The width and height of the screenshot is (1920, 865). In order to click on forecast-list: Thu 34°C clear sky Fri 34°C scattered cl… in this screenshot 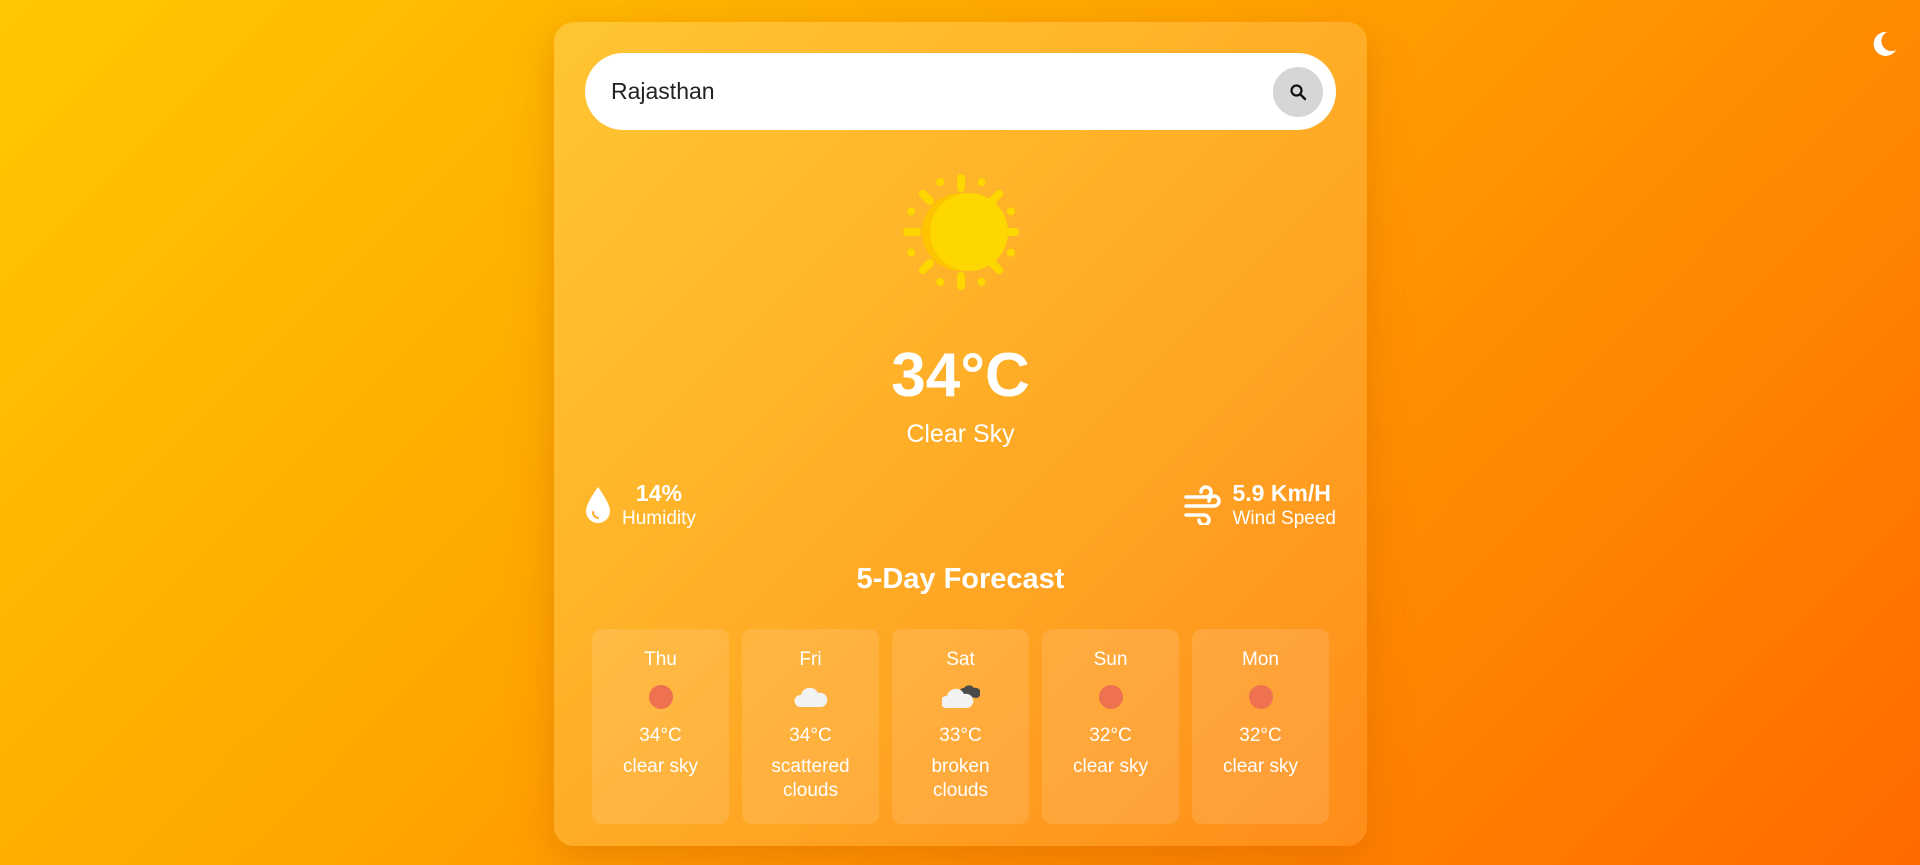, I will do `click(960, 726)`.